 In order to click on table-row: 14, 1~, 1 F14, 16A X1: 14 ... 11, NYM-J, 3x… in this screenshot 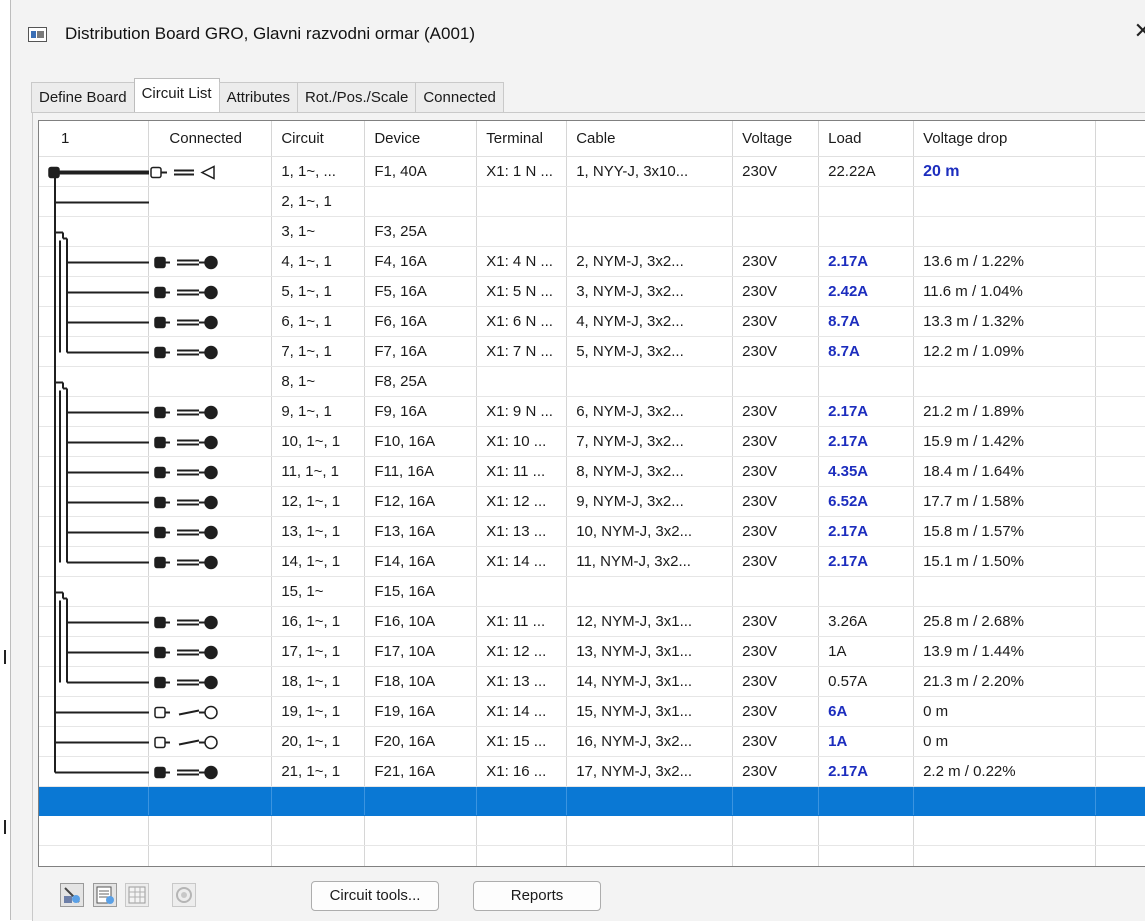, I will do `click(592, 561)`.